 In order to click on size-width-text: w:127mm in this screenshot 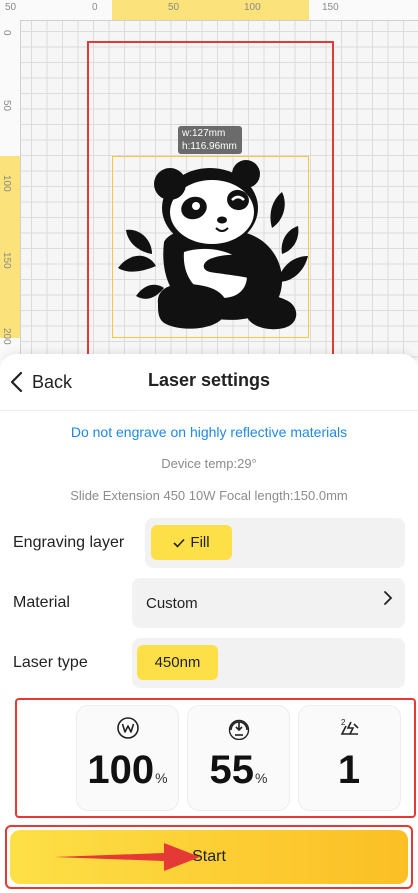, I will do `click(204, 133)`.